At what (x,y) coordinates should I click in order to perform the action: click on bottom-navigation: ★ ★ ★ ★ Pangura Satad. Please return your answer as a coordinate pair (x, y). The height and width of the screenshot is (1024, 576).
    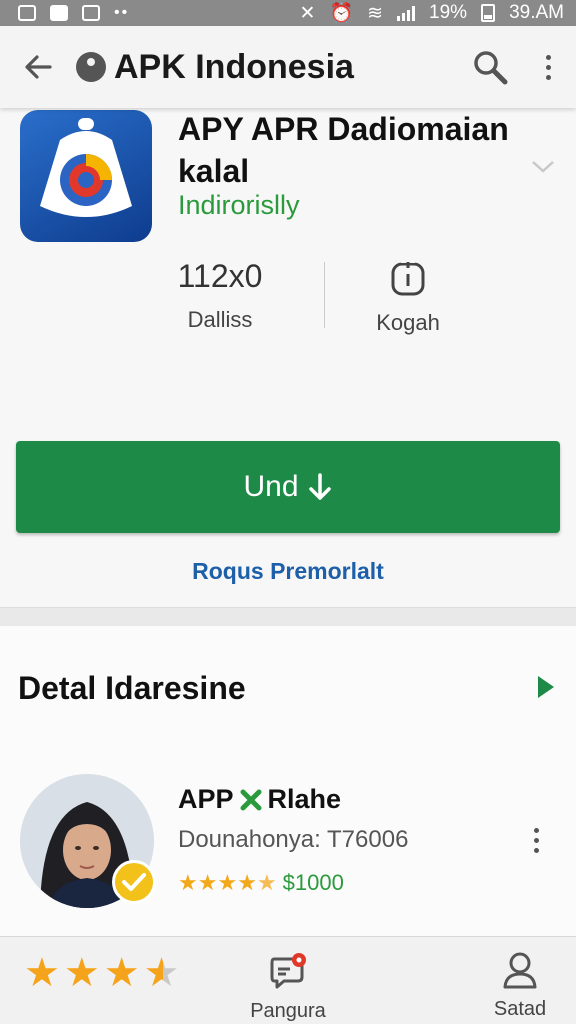
    Looking at the image, I should click on (288, 980).